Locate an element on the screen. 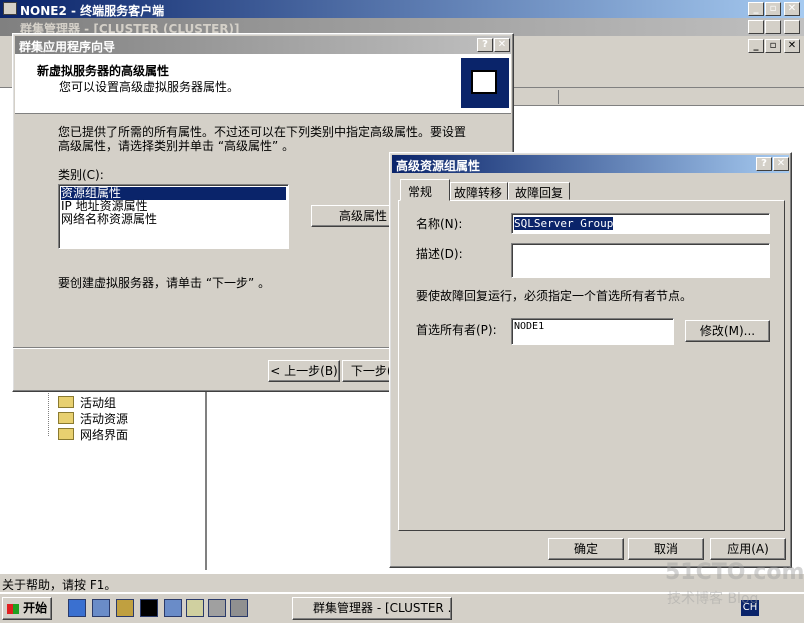 The width and height of the screenshot is (804, 623). tree-item-label: 网络界面 is located at coordinates (104, 435).